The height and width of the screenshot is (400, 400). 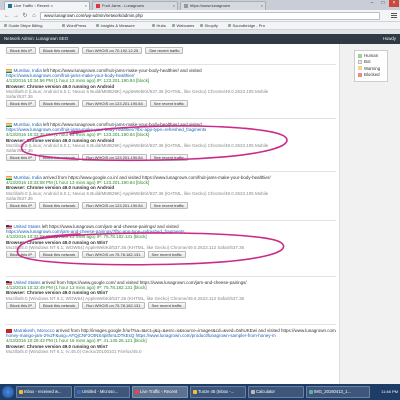 I want to click on back-icon: ←, so click(x=7, y=16).